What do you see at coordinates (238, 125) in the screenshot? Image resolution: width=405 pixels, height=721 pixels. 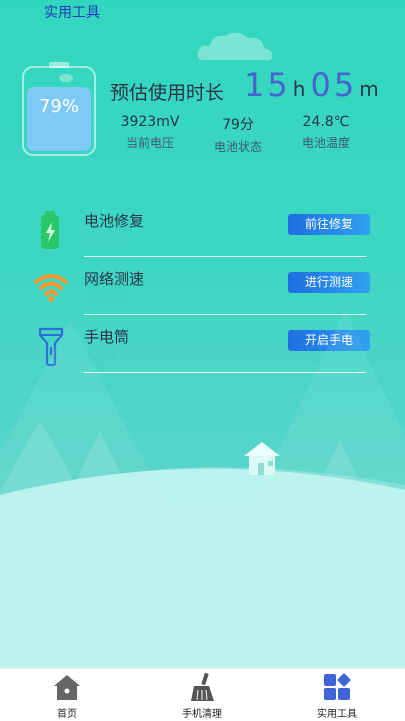 I see `stat-value: 79分` at bounding box center [238, 125].